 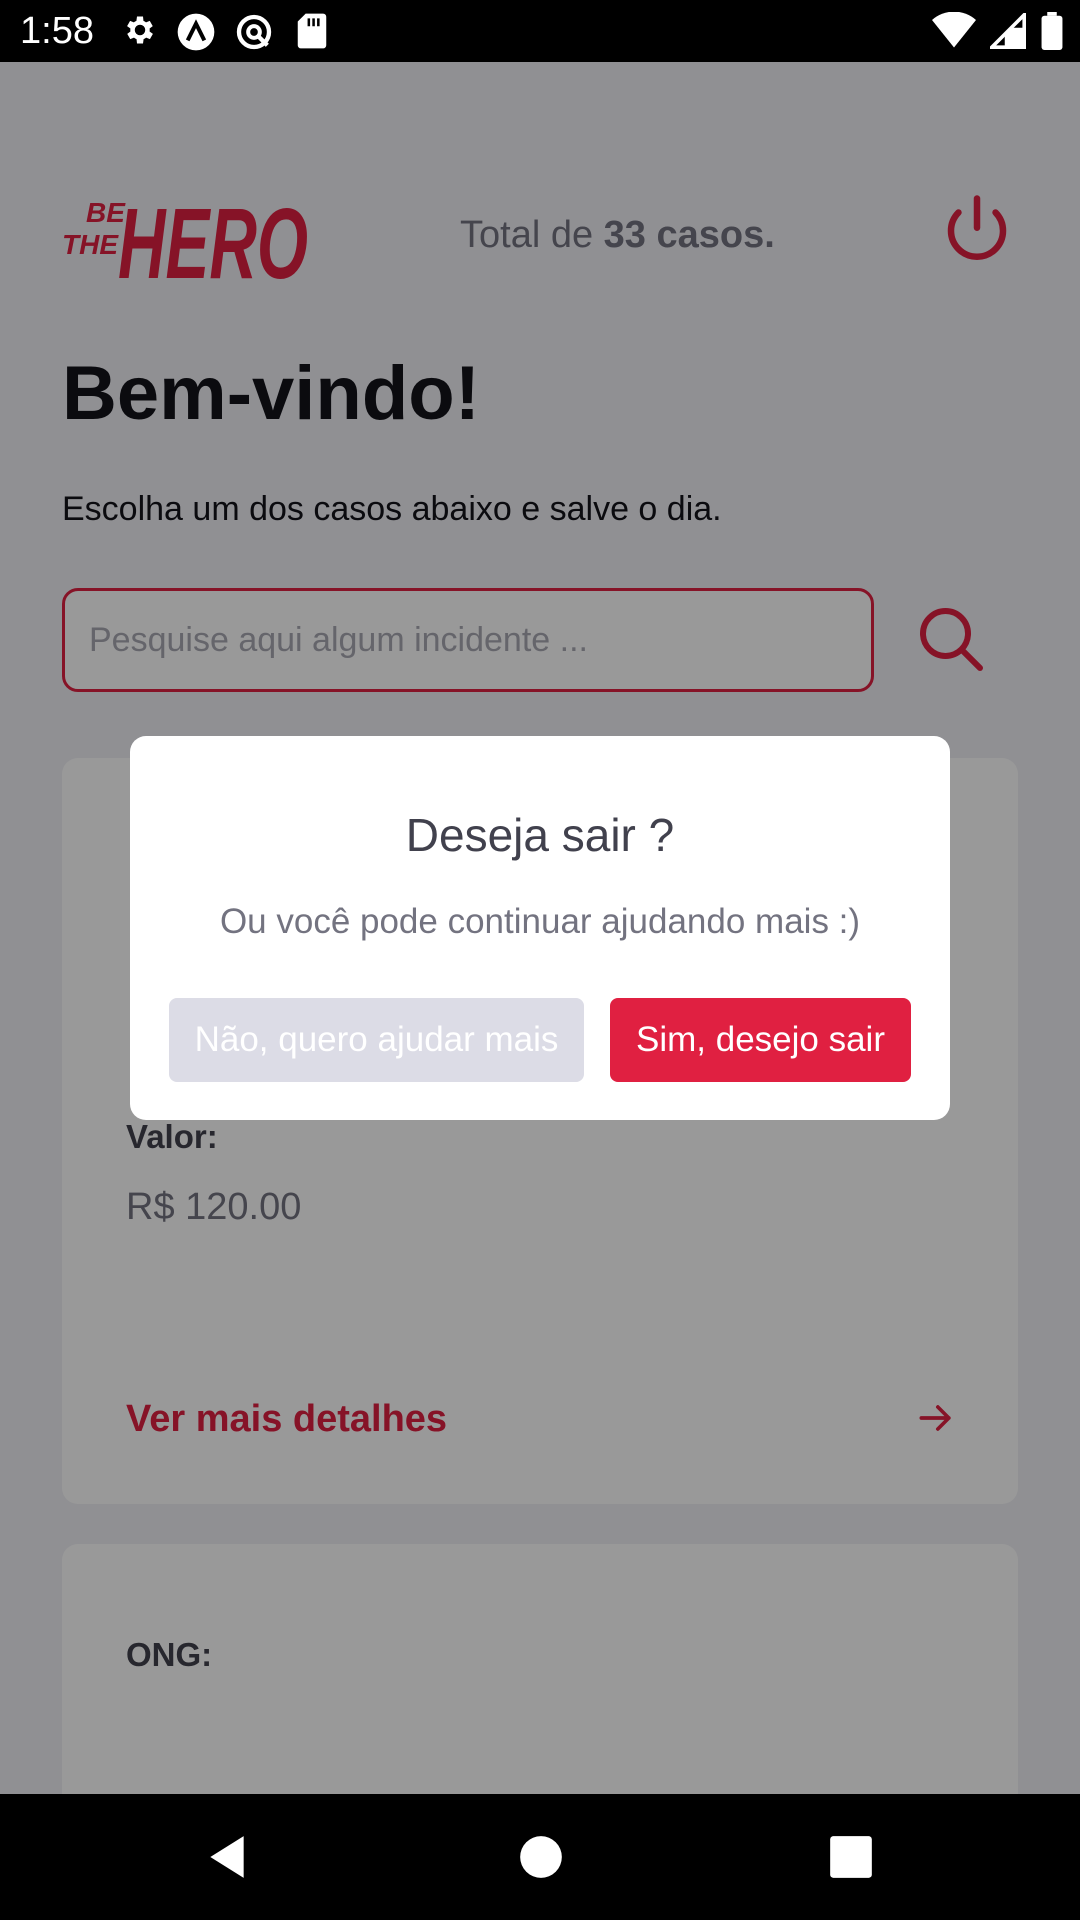 I want to click on at-icon, so click(x=254, y=32).